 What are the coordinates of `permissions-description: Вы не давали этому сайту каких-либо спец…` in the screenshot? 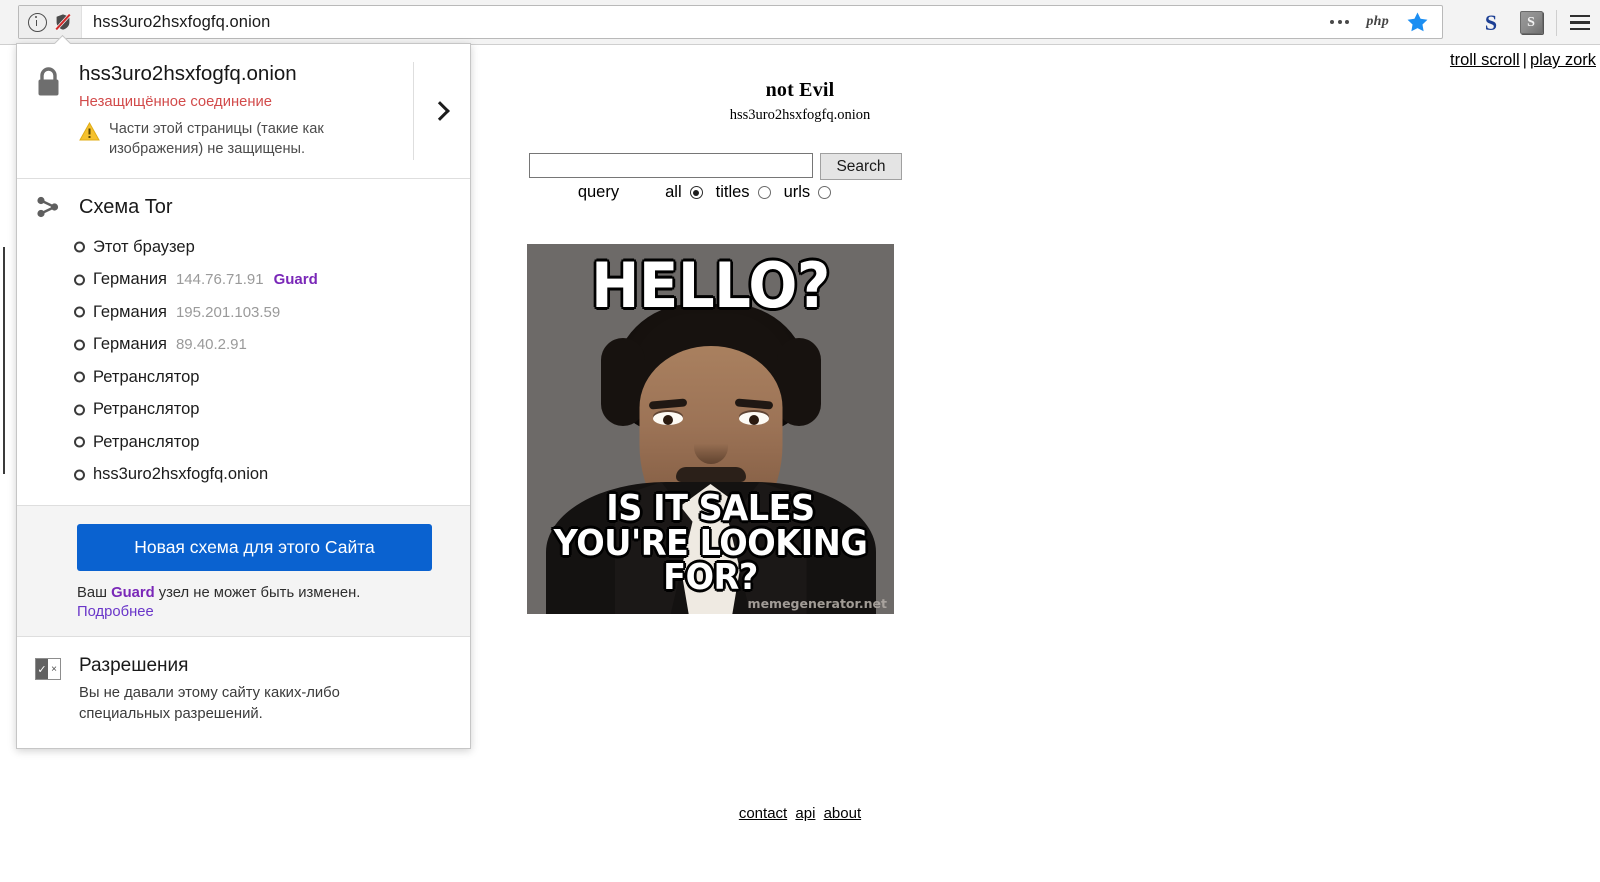 It's located at (209, 704).